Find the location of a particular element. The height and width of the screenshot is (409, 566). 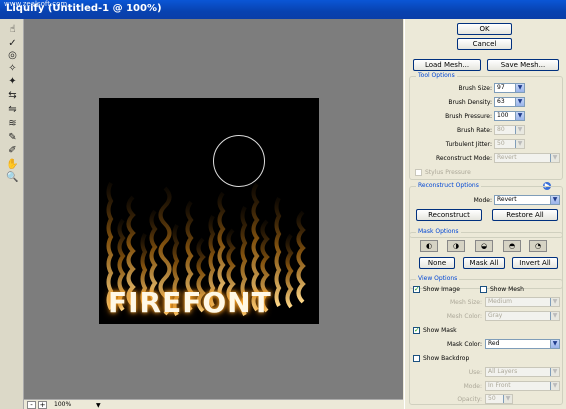

hand-tool-icon: ✋ is located at coordinates (12, 164).